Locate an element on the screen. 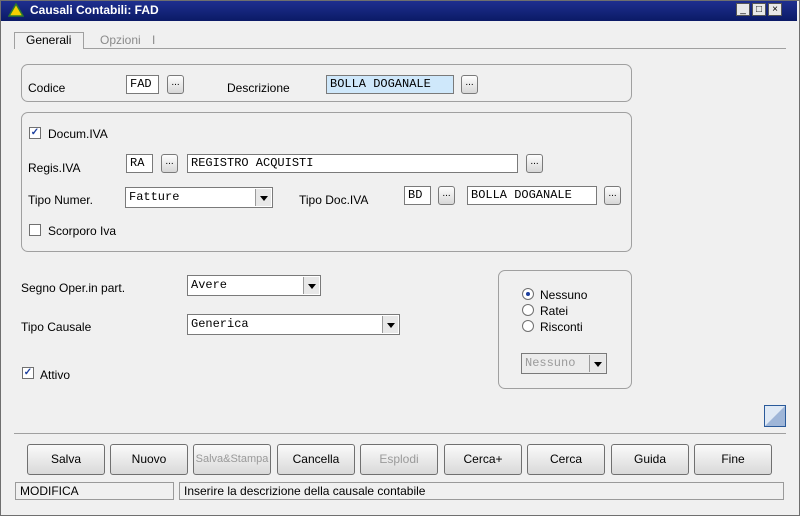  tipo-doc-iva-label: Tipo Doc.IVA is located at coordinates (334, 200).